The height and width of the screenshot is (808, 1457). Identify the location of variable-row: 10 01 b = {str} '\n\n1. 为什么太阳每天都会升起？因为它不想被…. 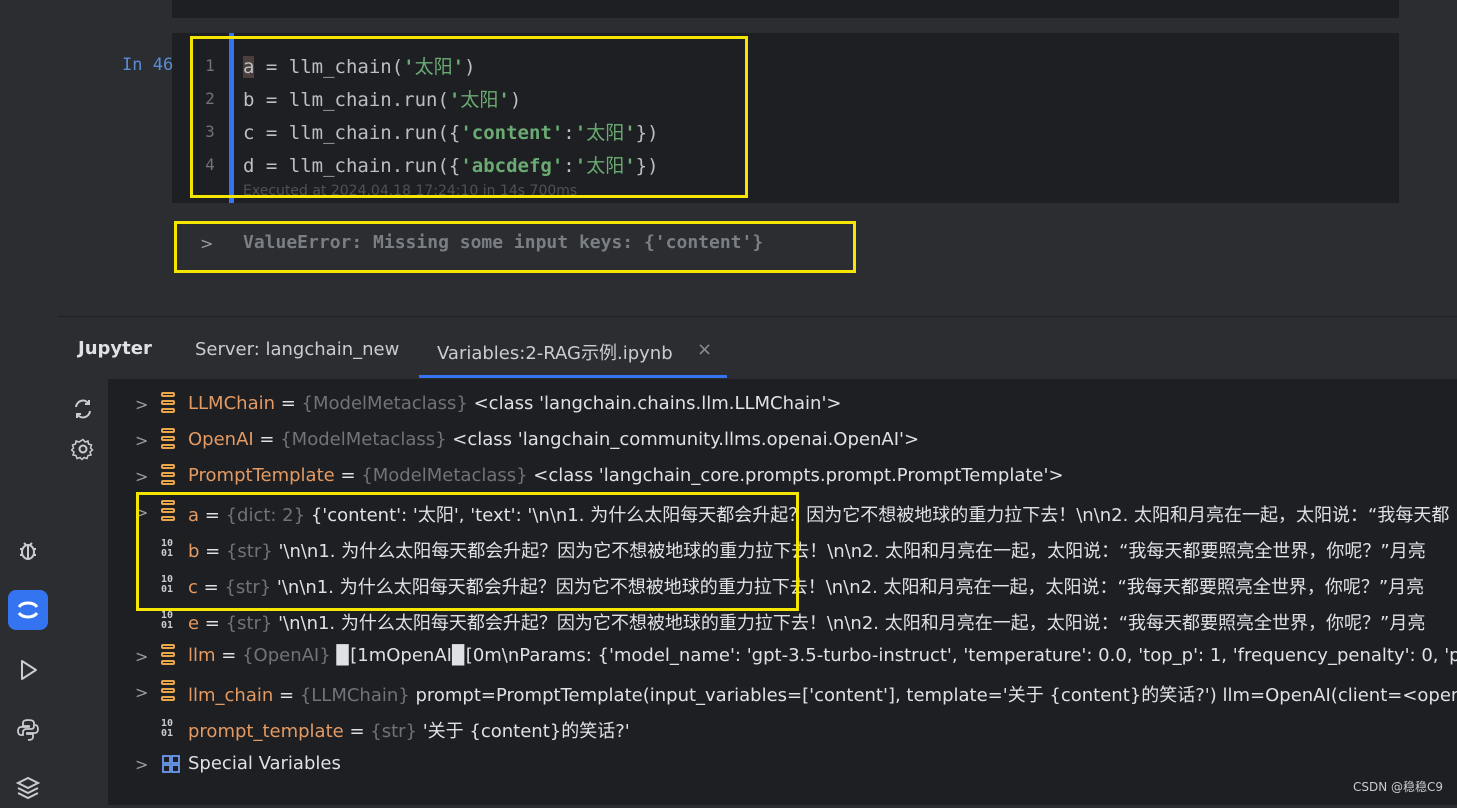
(783, 549).